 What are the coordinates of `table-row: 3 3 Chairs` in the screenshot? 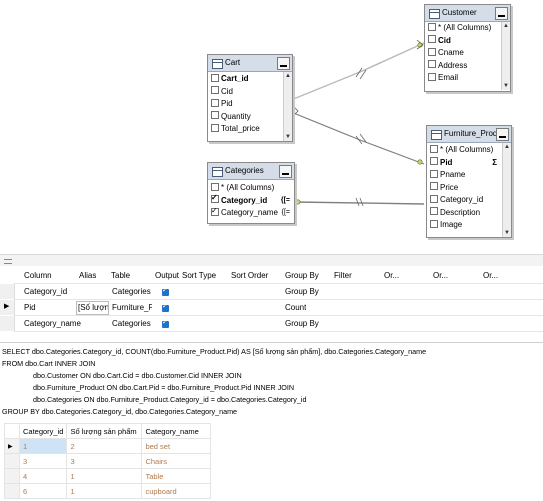 It's located at (108, 461).